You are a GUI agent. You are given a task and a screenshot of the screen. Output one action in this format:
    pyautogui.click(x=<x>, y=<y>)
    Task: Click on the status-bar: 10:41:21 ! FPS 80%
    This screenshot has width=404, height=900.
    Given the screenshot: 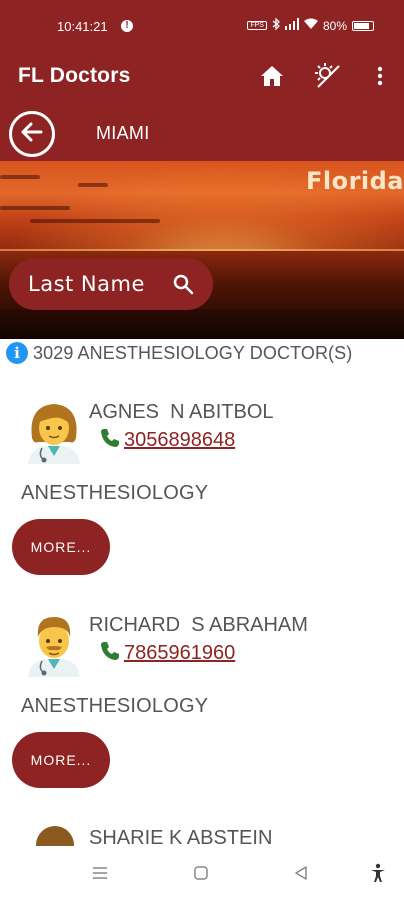 What is the action you would take?
    pyautogui.click(x=202, y=26)
    